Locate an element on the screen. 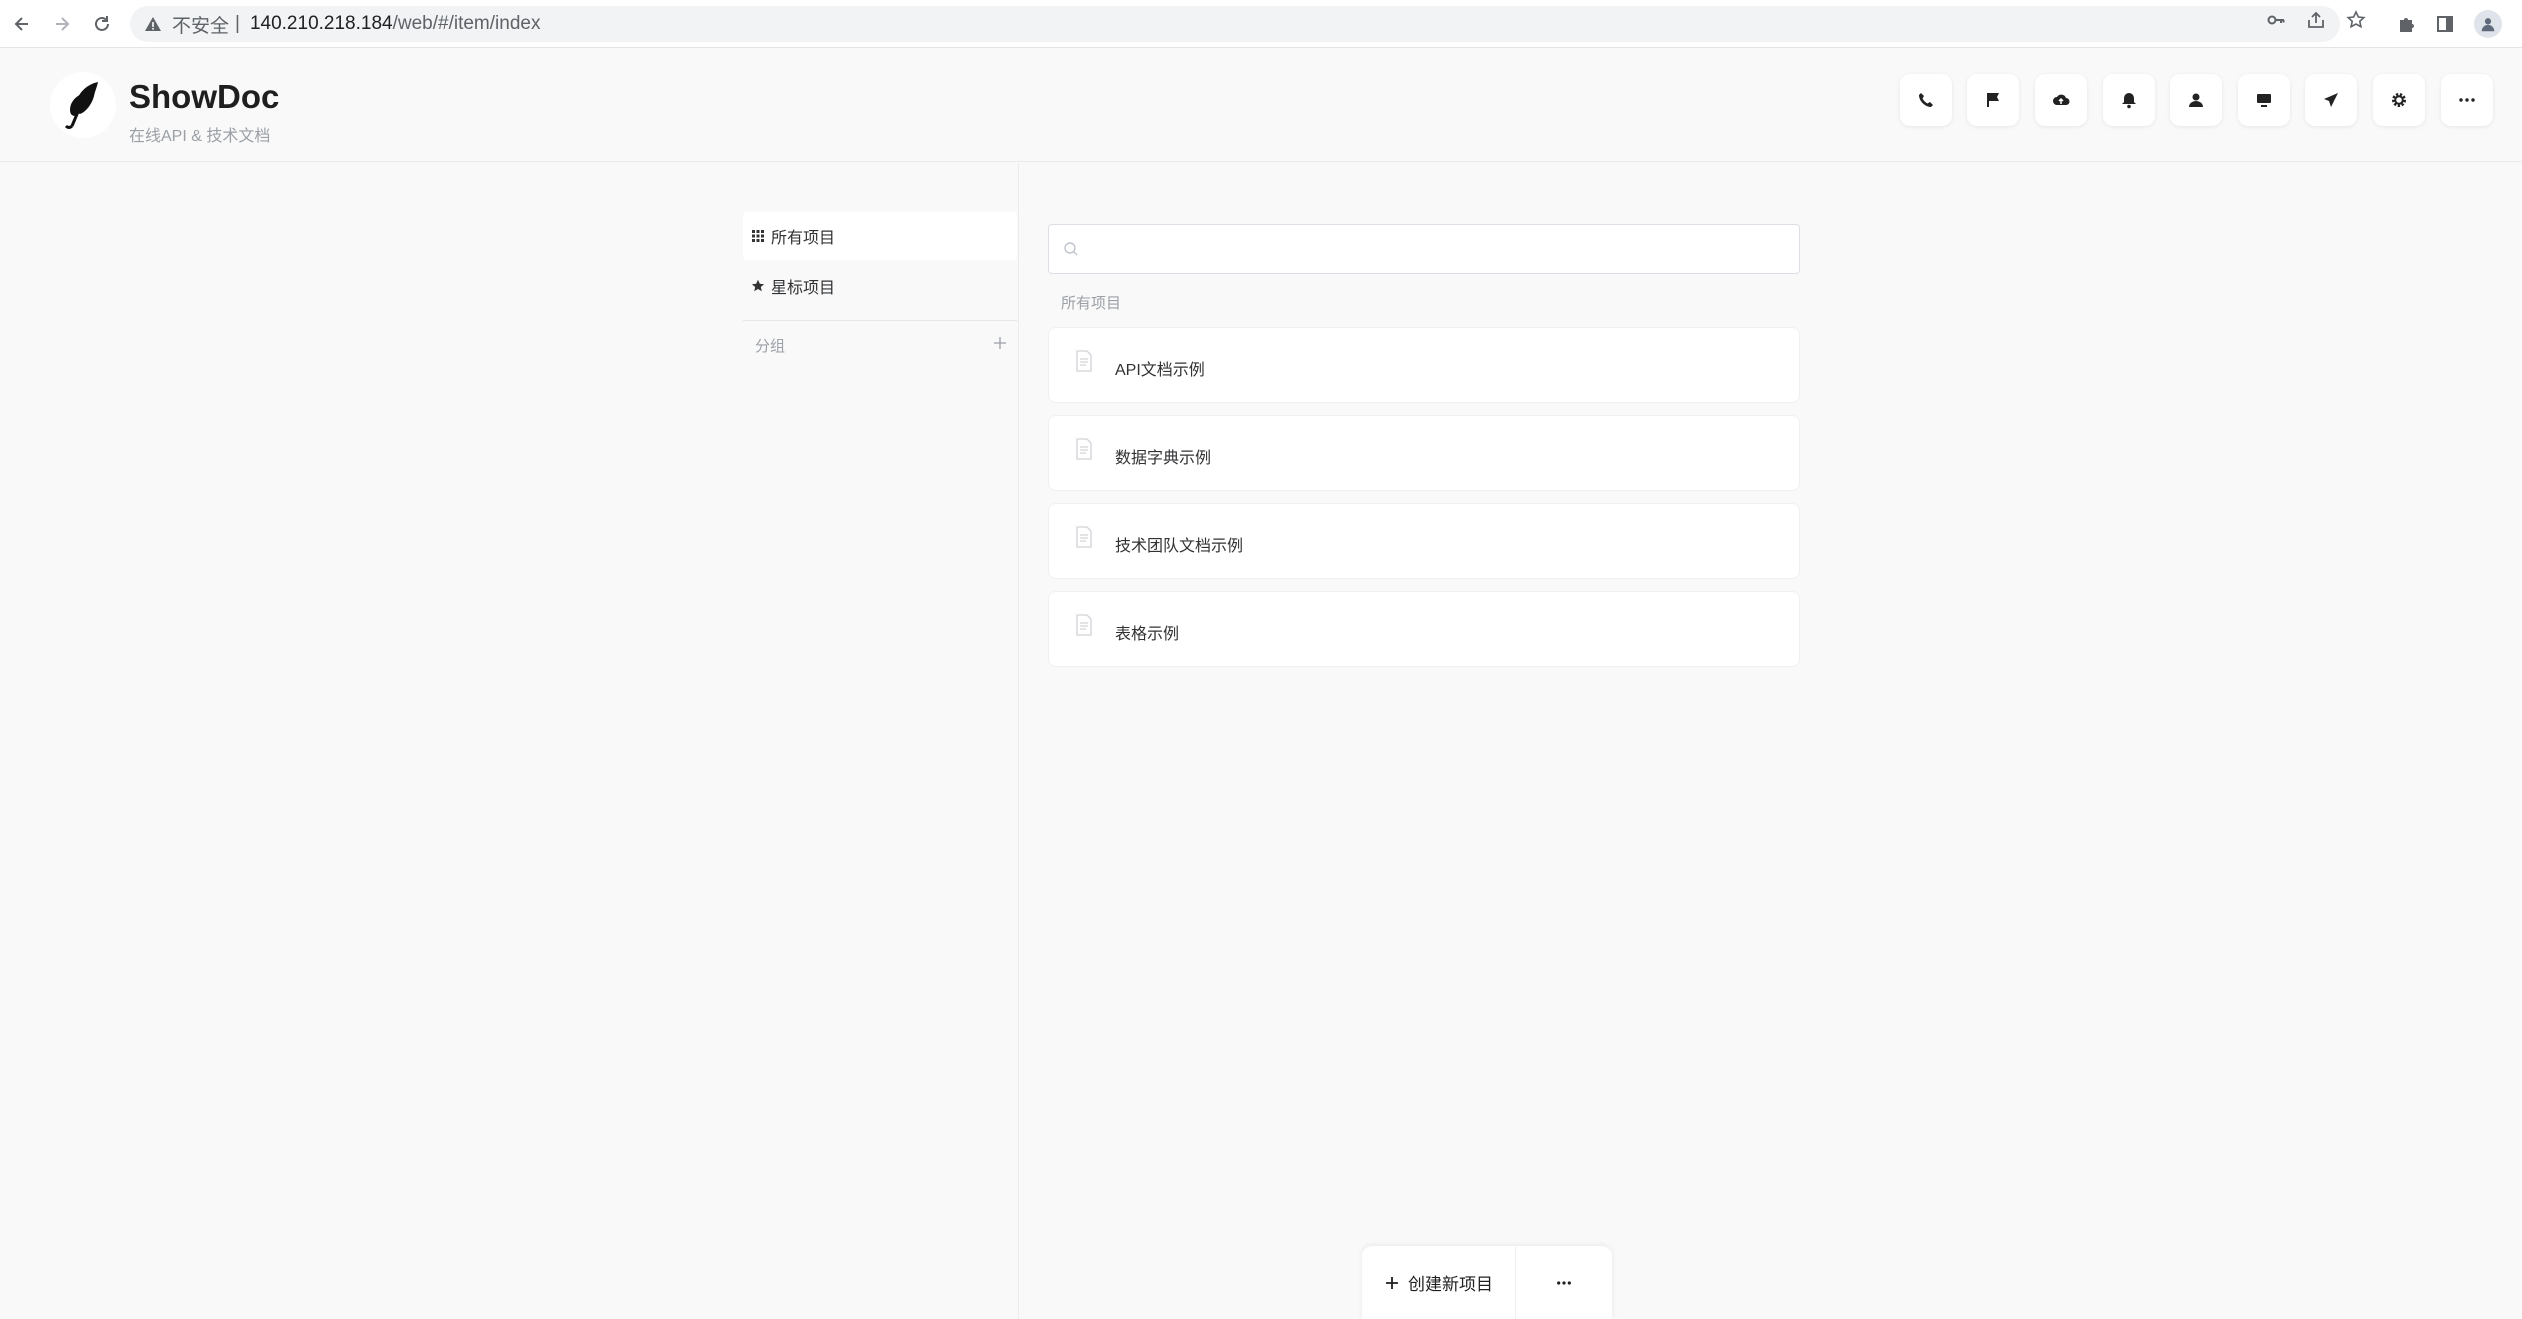  url-host: 140.210.218.184 is located at coordinates (321, 23).